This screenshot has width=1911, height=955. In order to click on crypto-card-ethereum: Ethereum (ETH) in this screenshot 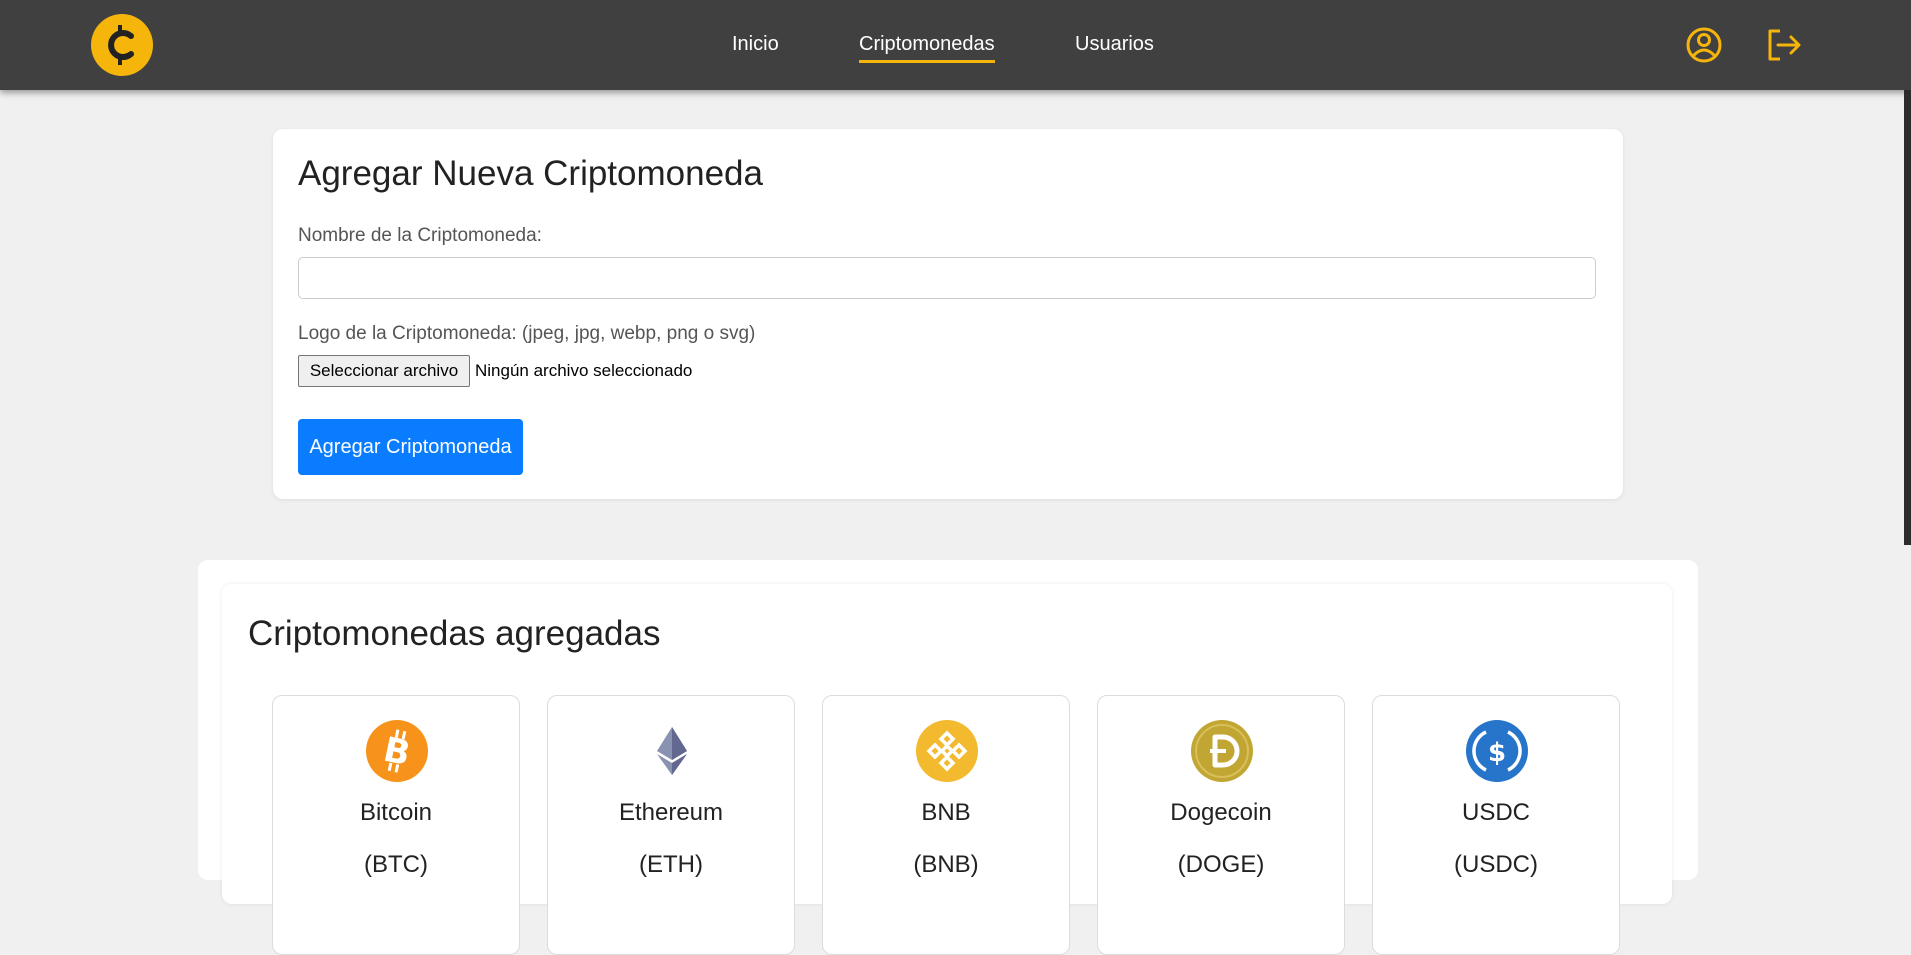, I will do `click(671, 825)`.